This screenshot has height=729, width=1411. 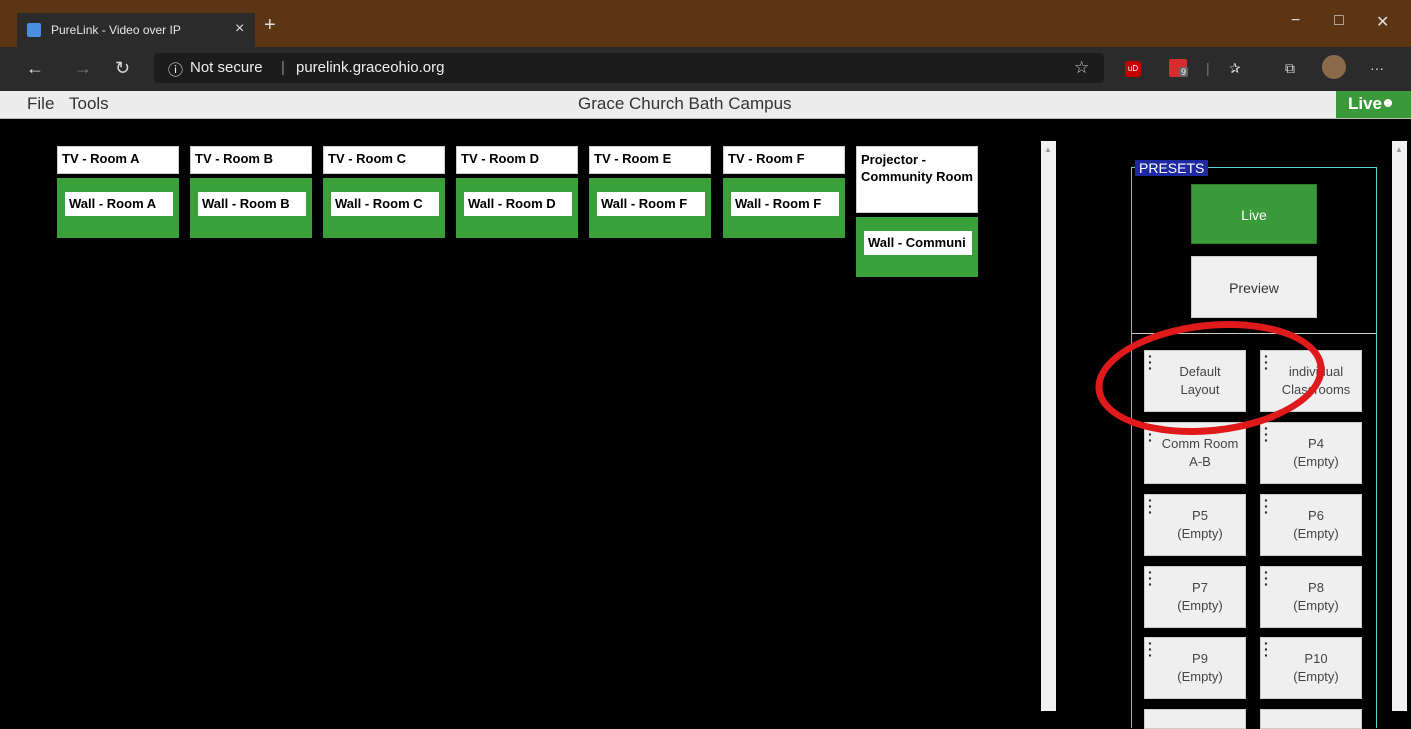 I want to click on preset-button: · · · Default Layout, so click(x=1195, y=380).